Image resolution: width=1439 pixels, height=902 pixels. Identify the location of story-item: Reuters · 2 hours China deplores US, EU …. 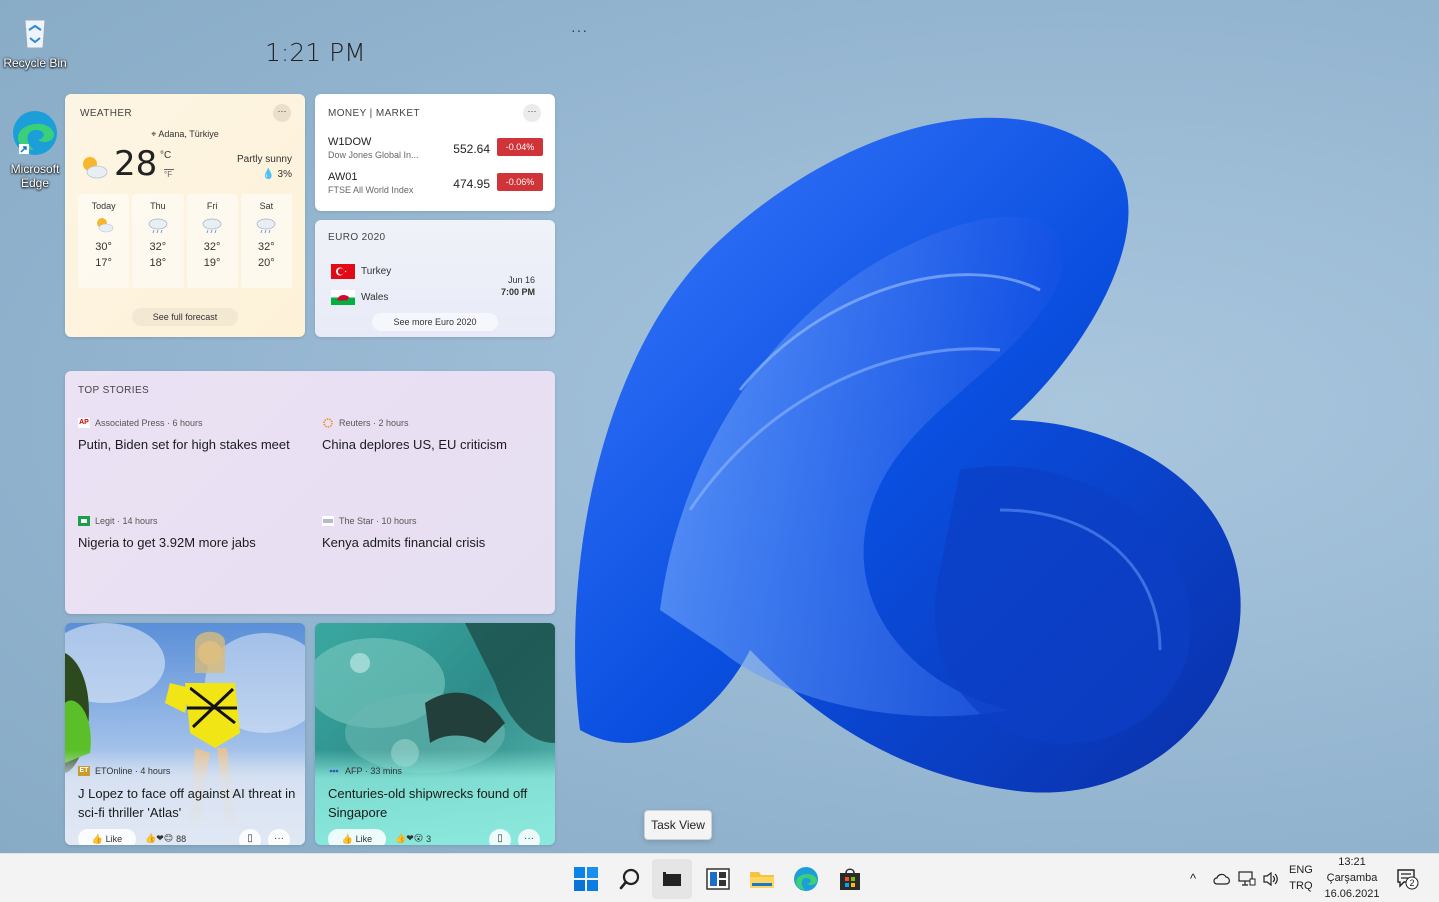
(437, 435).